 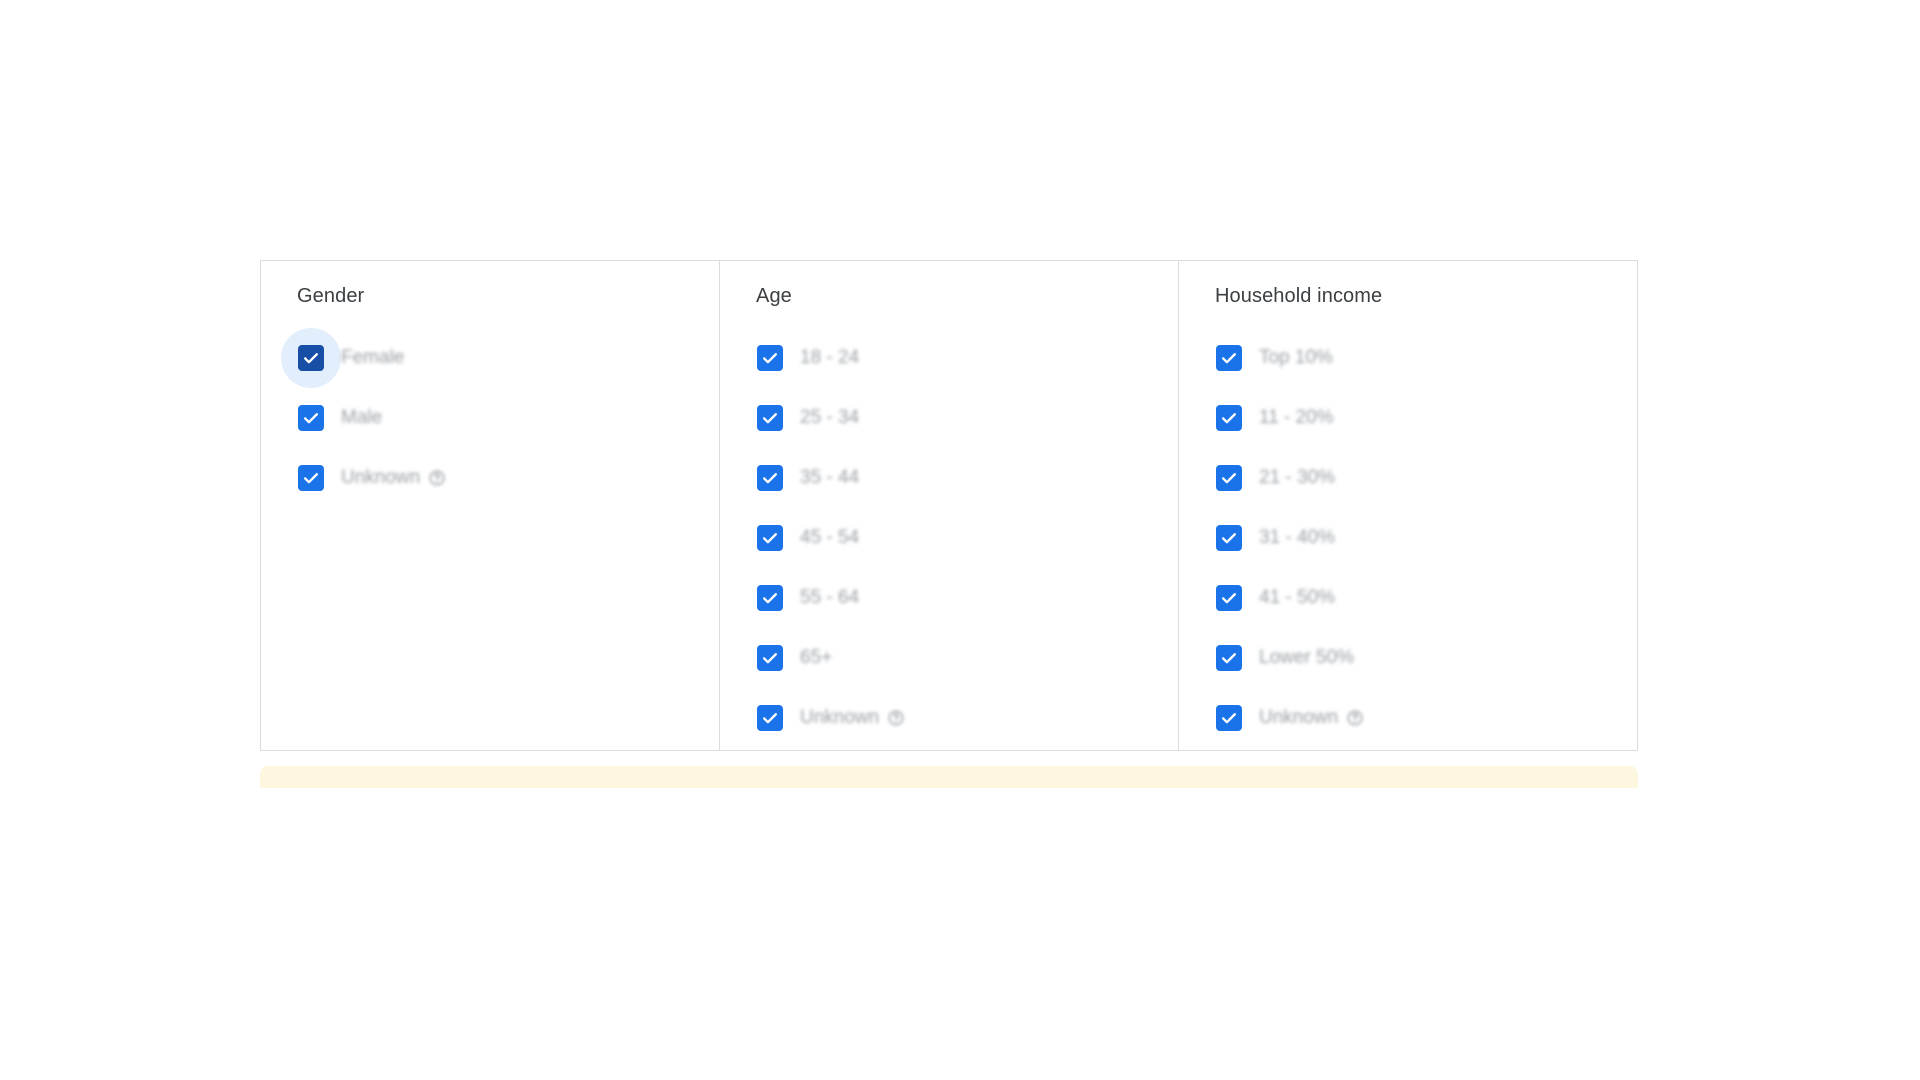 What do you see at coordinates (362, 417) in the screenshot?
I see `option-label: Male` at bounding box center [362, 417].